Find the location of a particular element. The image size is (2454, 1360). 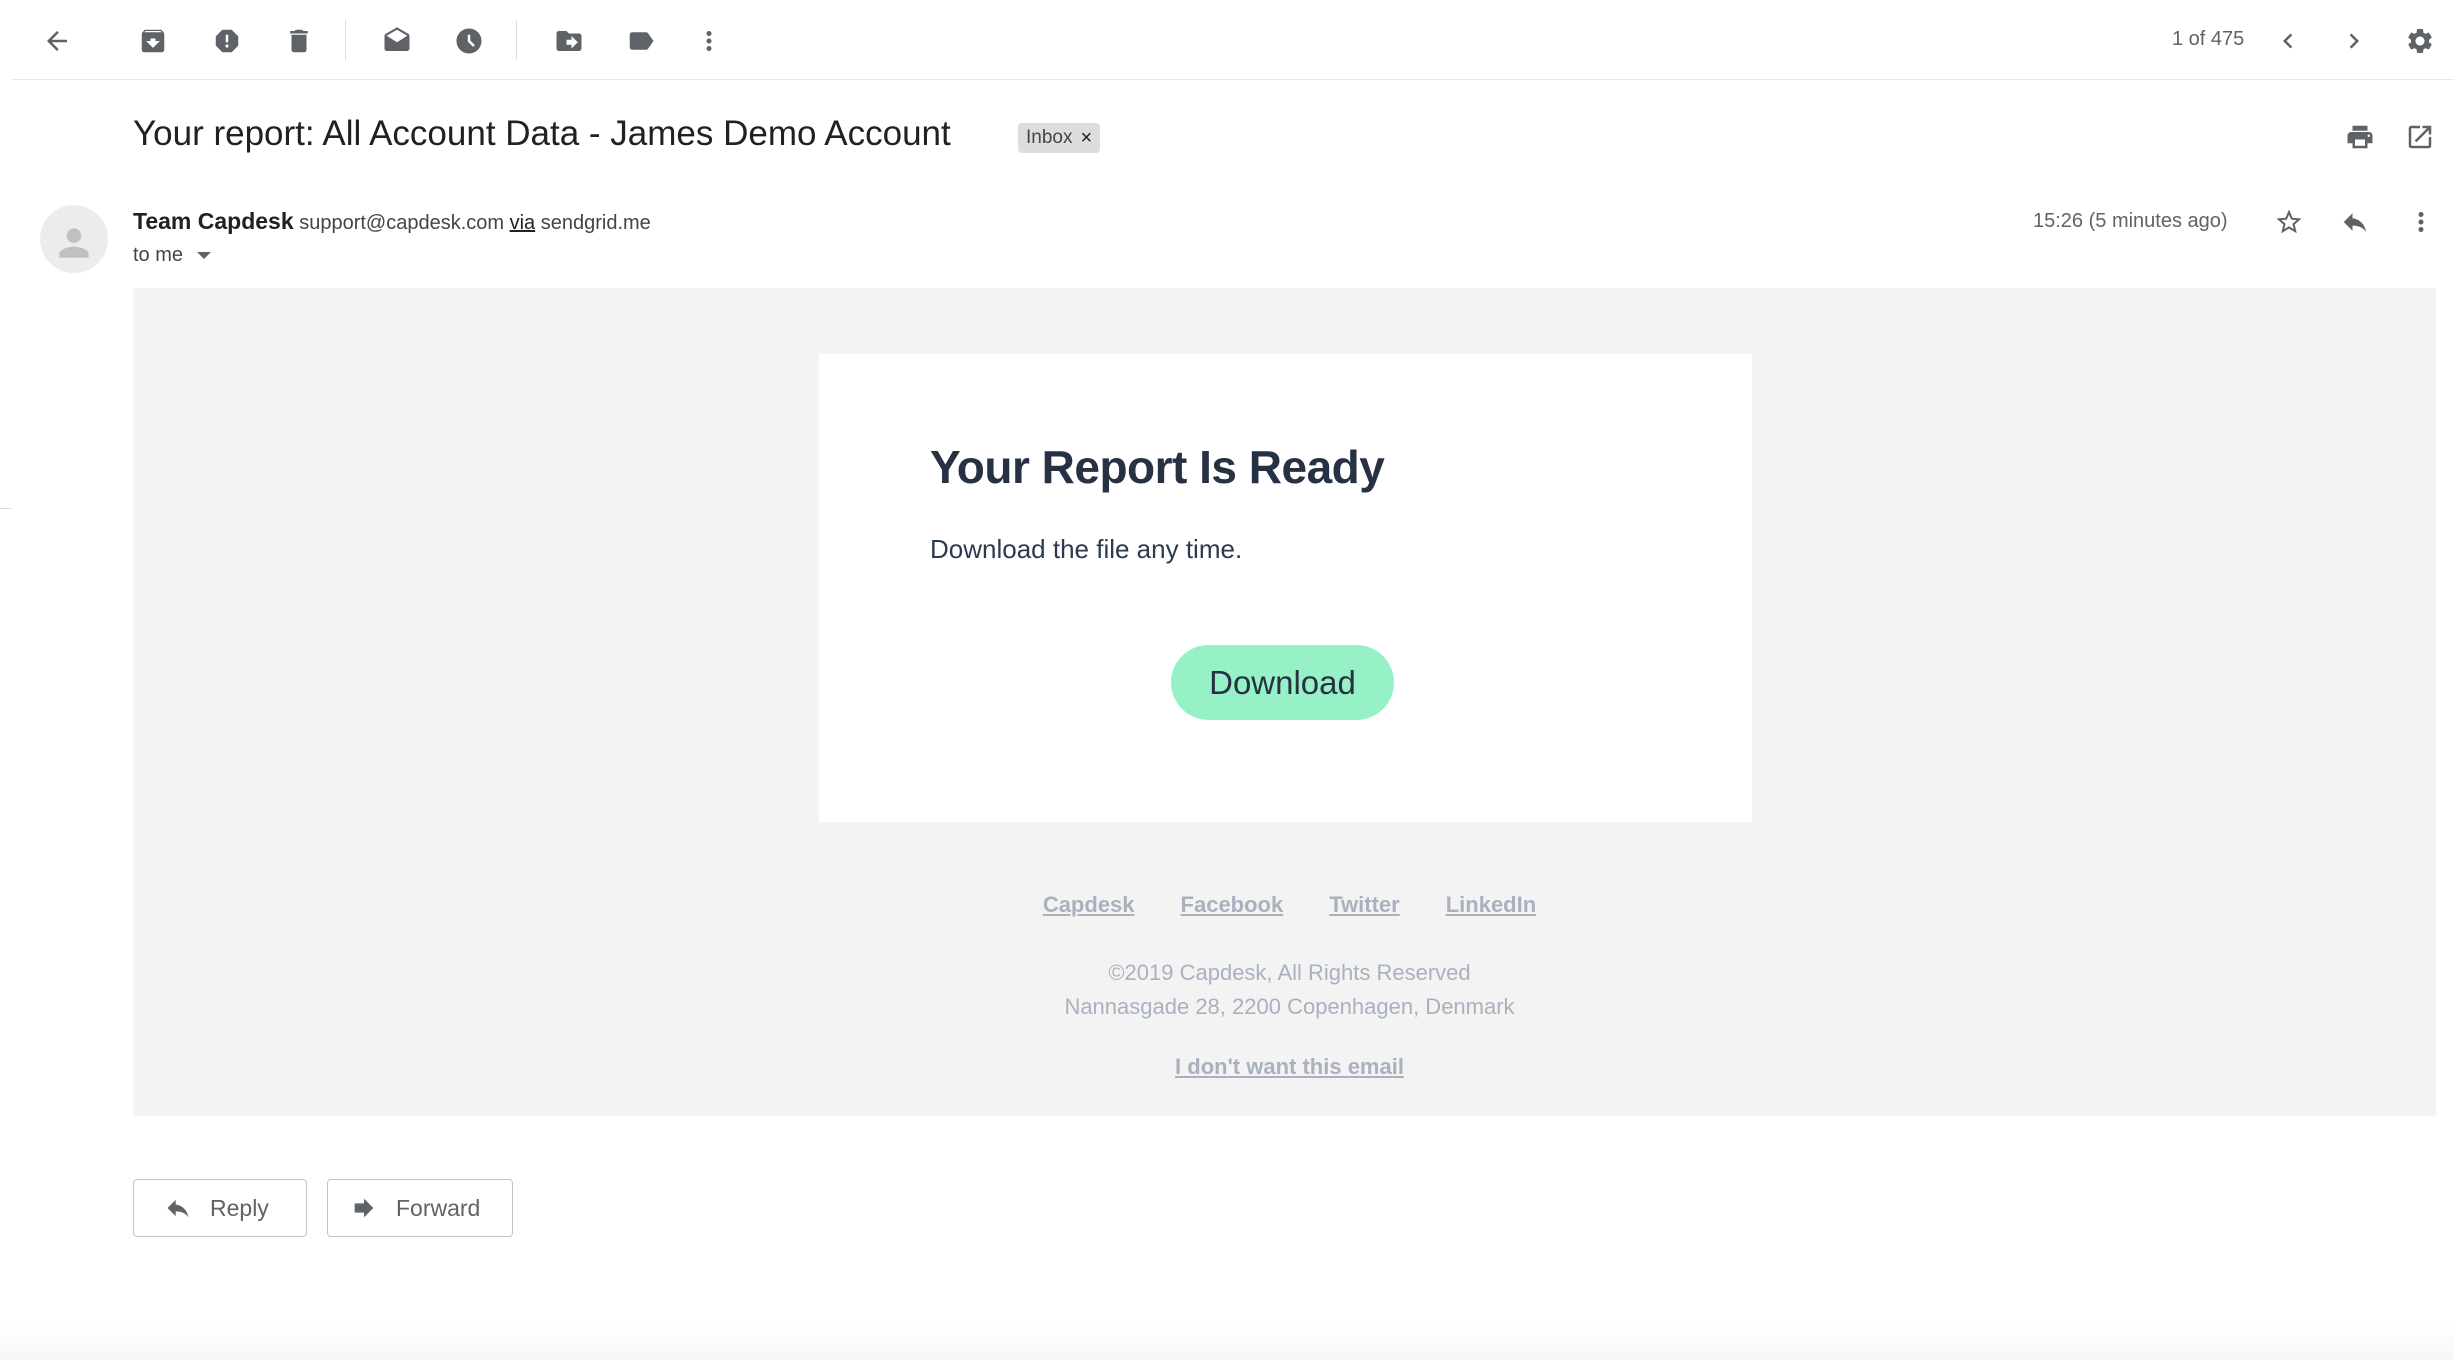

sender-email: support@capdesk.com is located at coordinates (402, 223).